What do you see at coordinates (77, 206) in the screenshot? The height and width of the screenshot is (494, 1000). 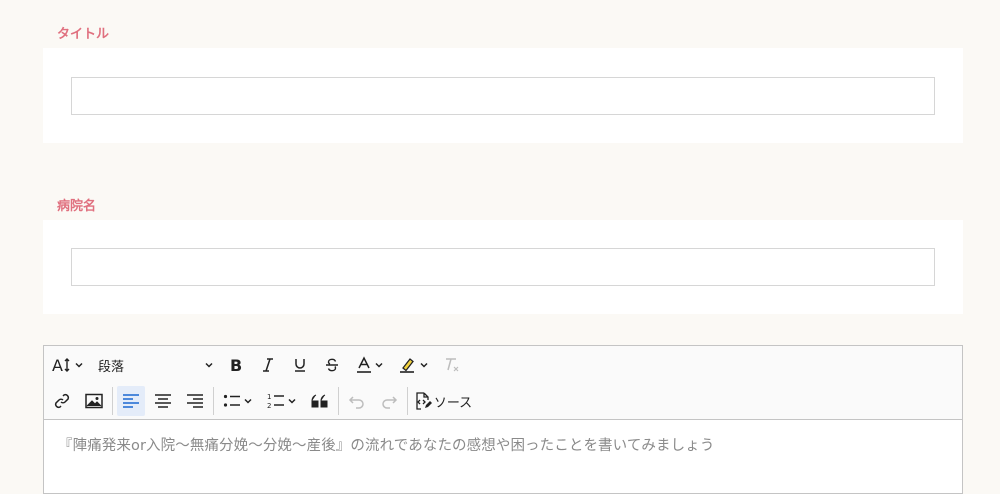 I see `hospital-label: 病院名` at bounding box center [77, 206].